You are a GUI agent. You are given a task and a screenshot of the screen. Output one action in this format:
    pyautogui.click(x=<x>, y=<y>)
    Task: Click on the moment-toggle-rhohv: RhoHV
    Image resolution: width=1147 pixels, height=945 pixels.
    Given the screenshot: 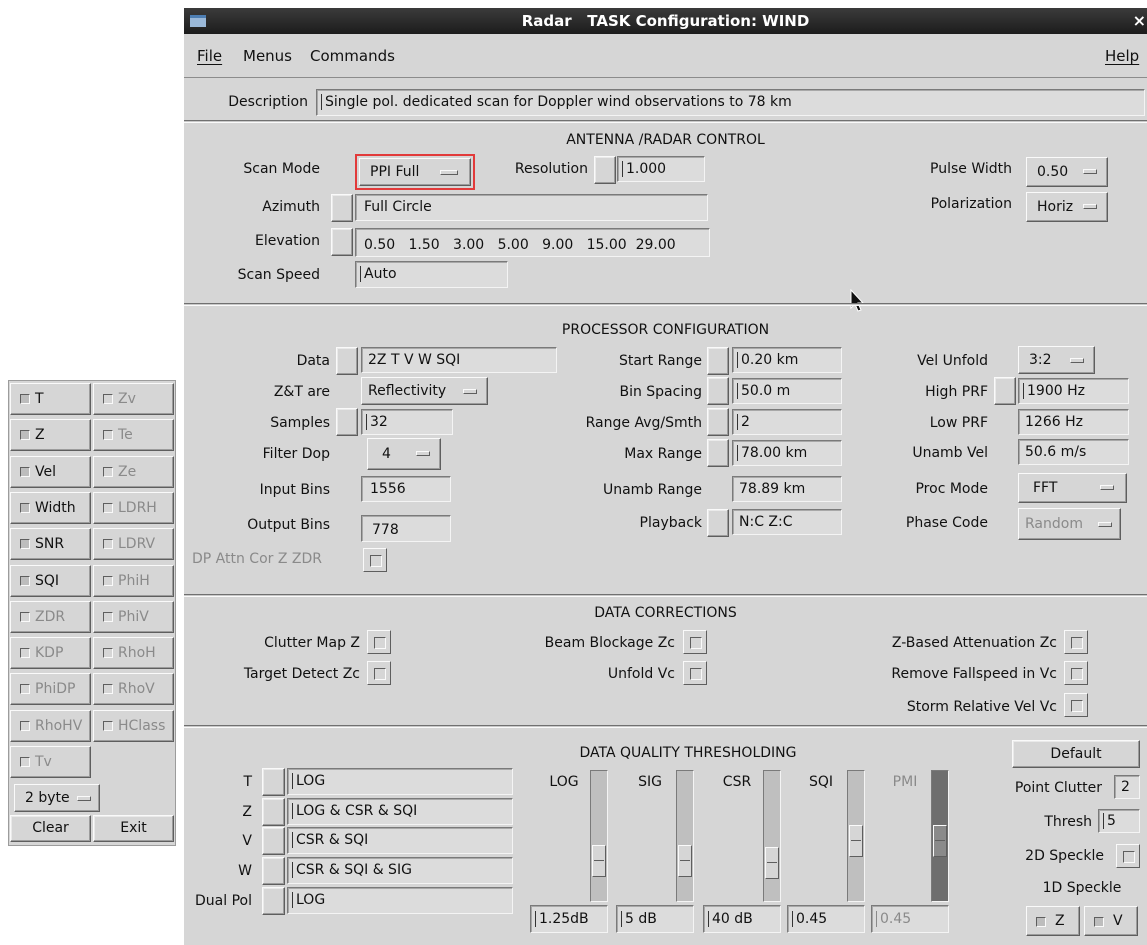 What is the action you would take?
    pyautogui.click(x=50, y=725)
    